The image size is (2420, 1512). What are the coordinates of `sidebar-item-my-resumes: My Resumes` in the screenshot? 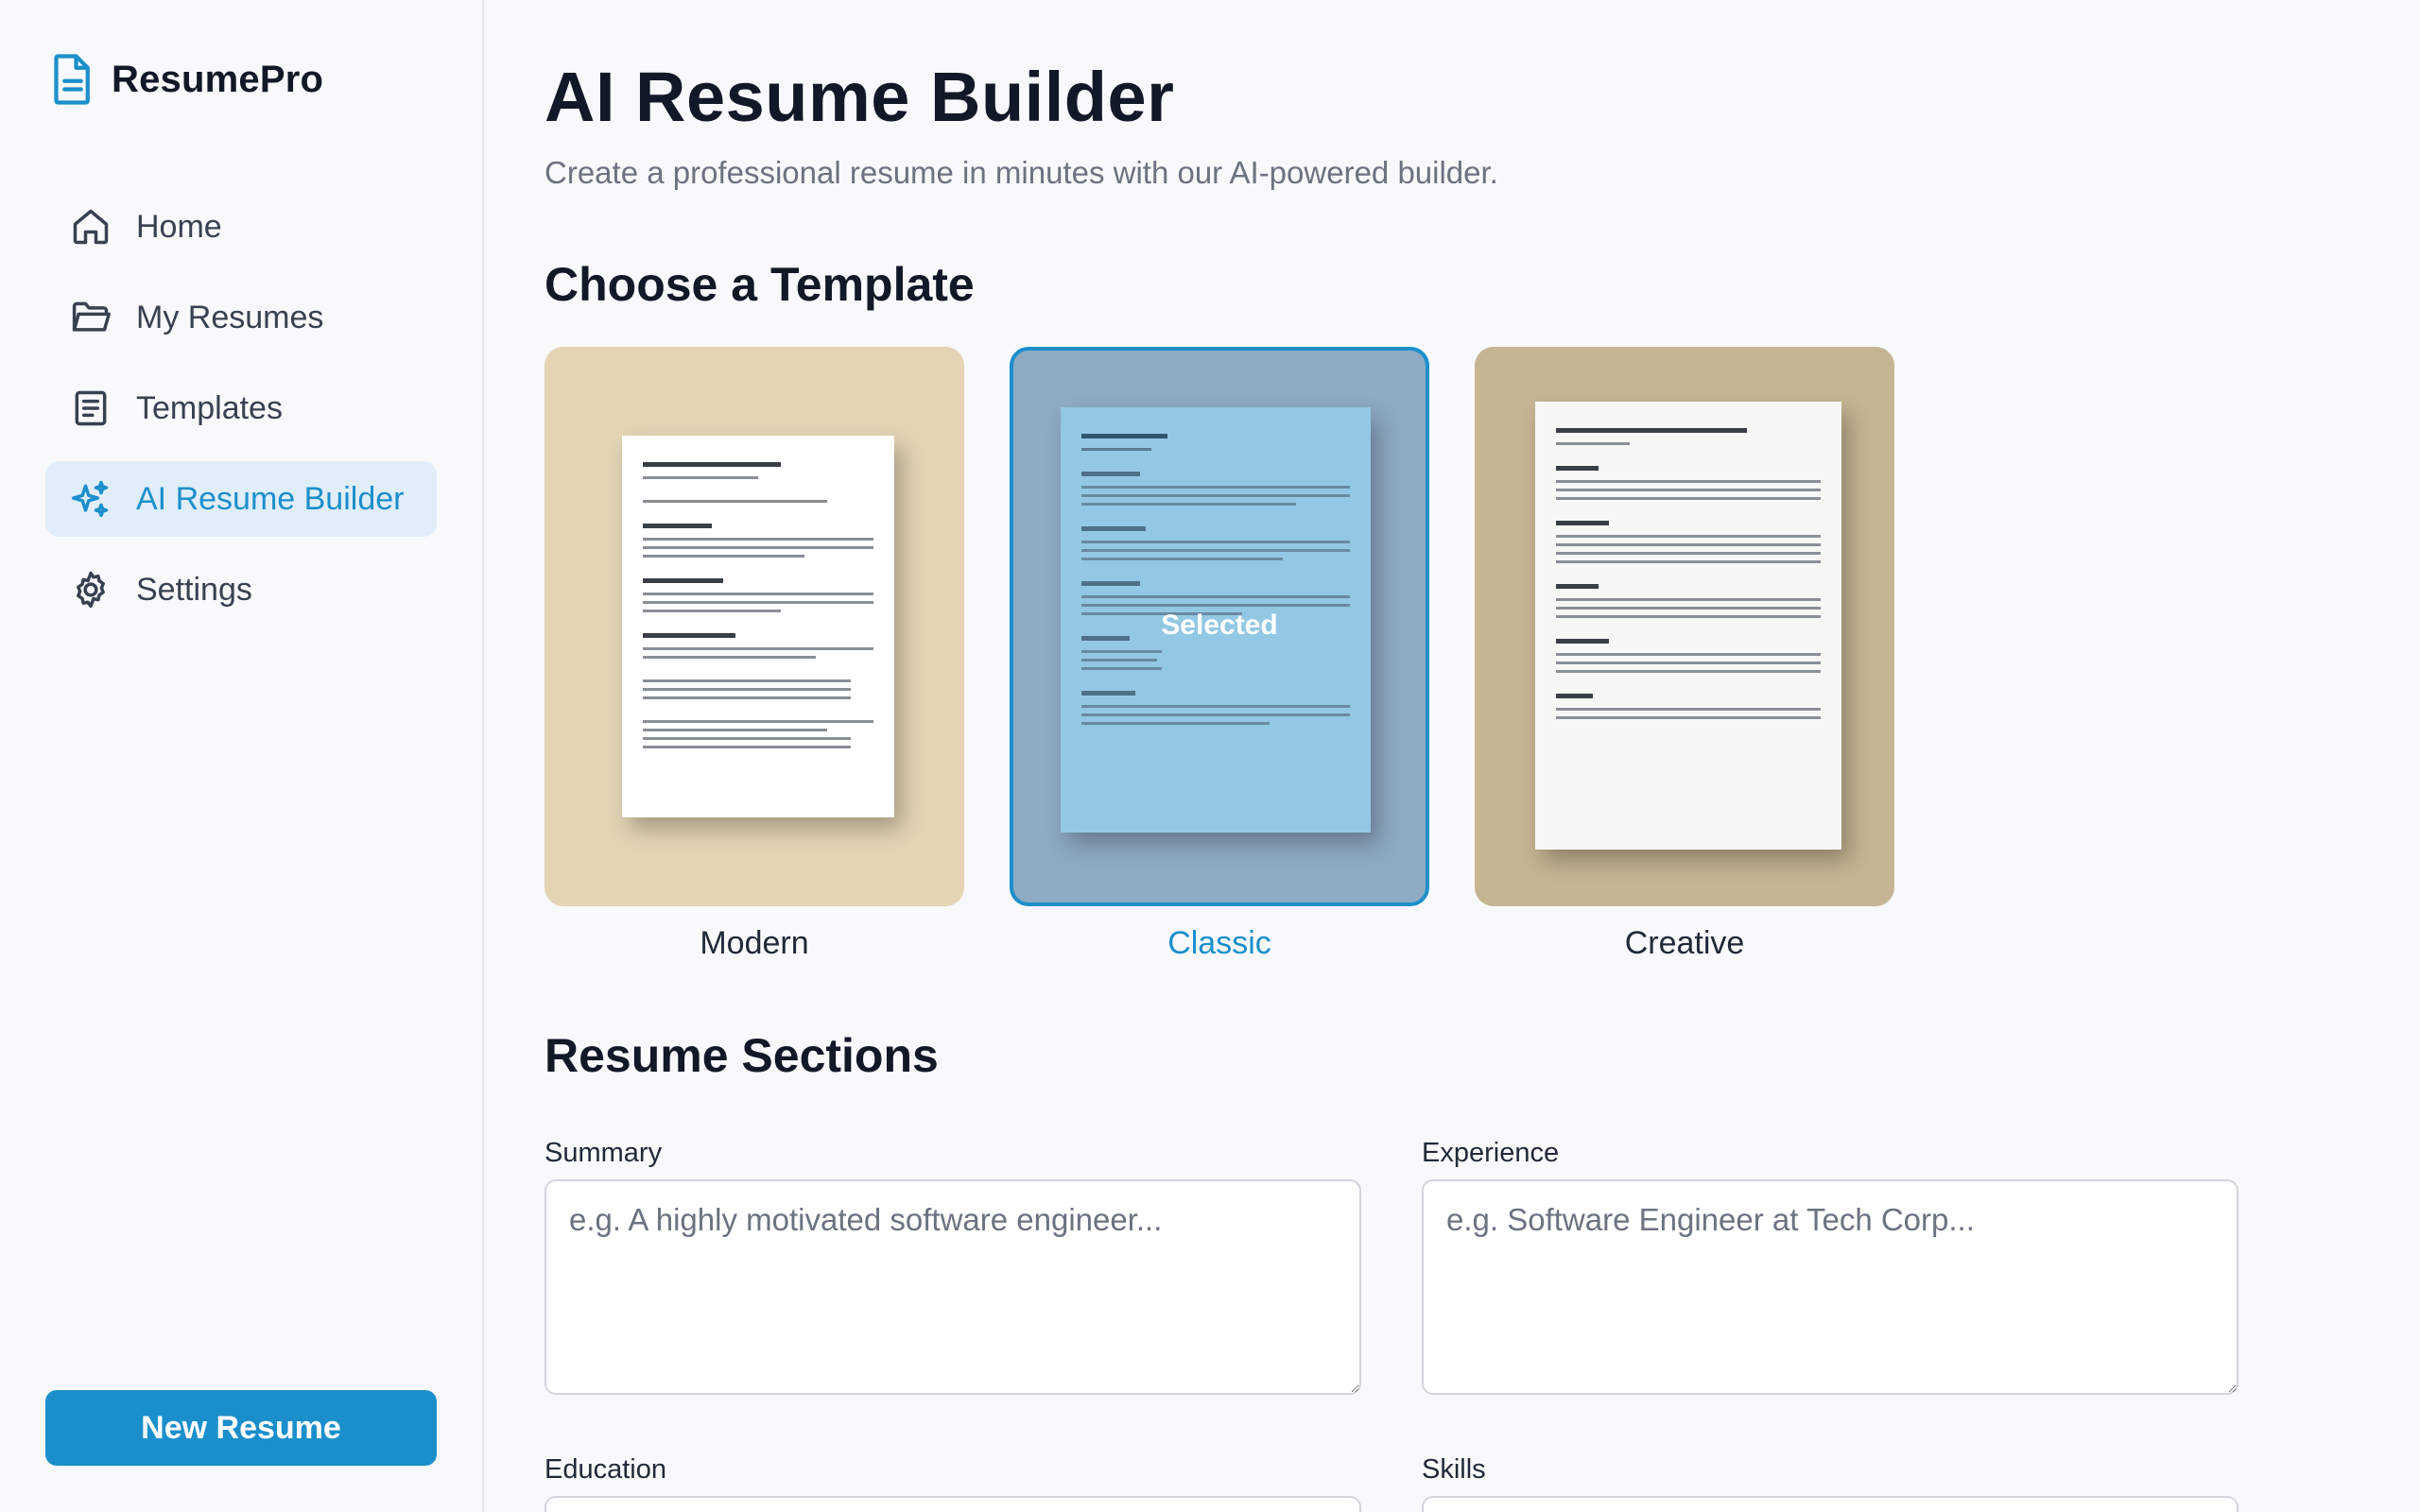 It's located at (241, 317).